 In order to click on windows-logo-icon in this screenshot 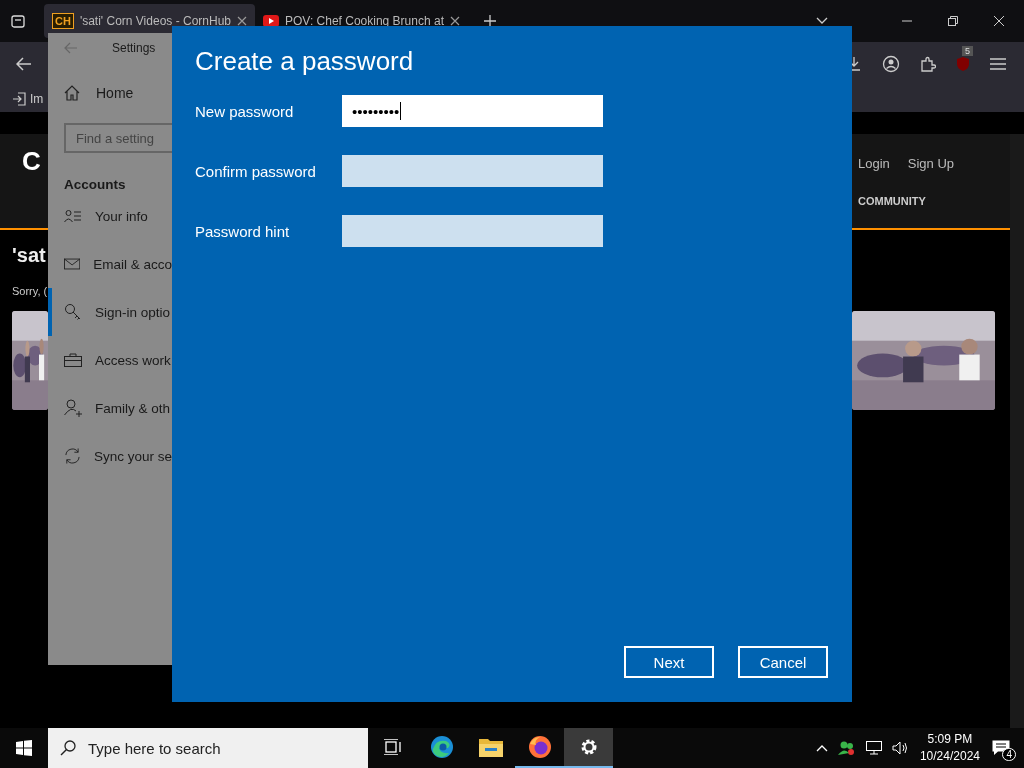, I will do `click(24, 748)`.